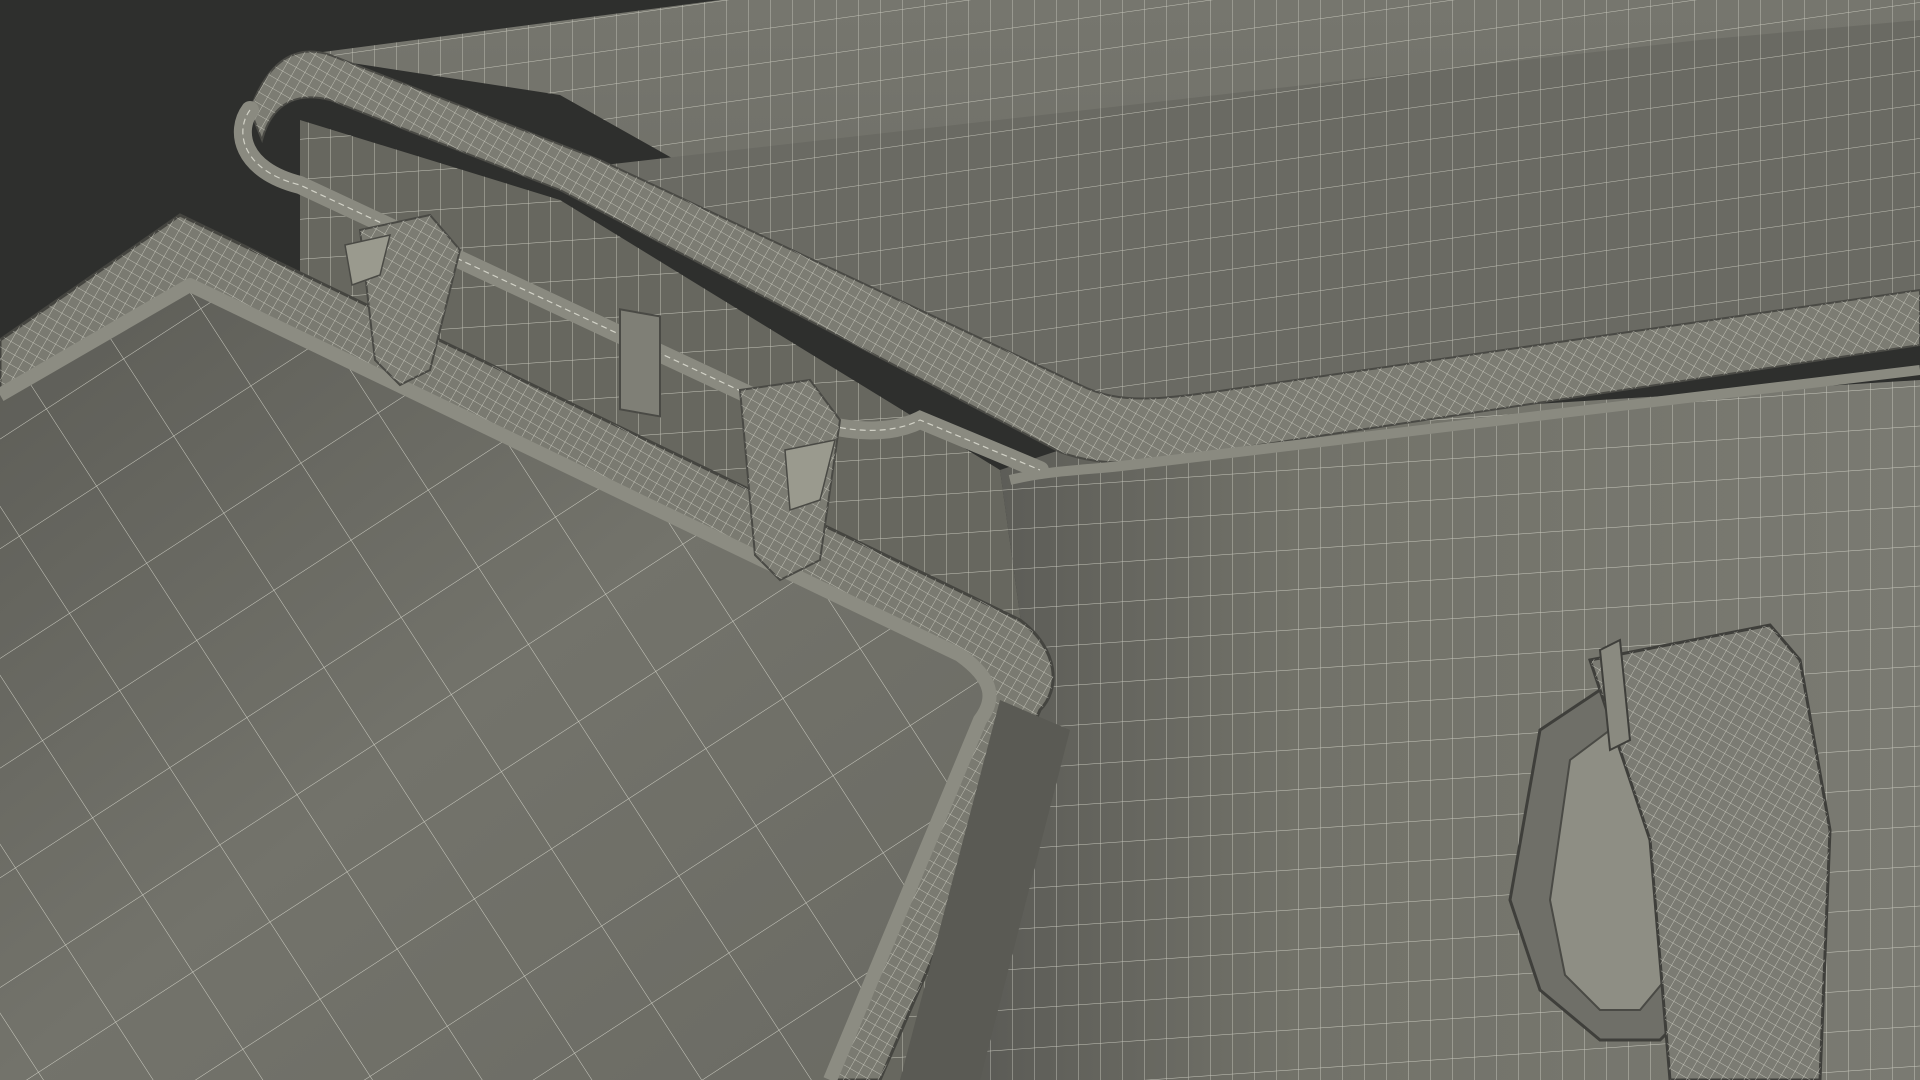 Image resolution: width=1920 pixels, height=1080 pixels. I want to click on rim-clip, so click(640, 363).